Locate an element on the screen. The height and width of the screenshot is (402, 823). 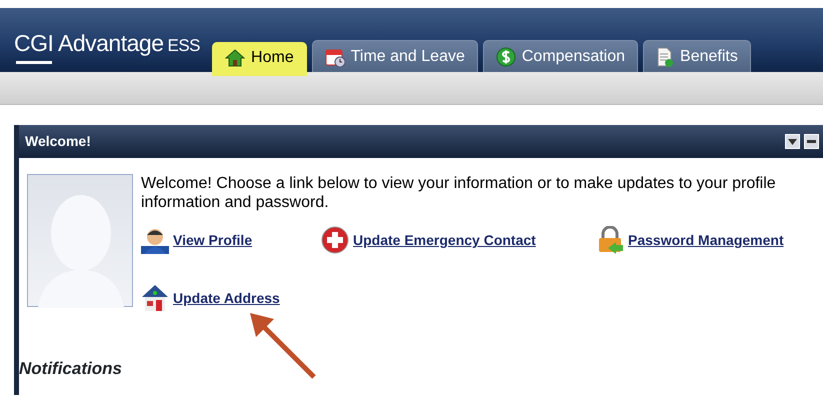
collapse-button is located at coordinates (792, 141).